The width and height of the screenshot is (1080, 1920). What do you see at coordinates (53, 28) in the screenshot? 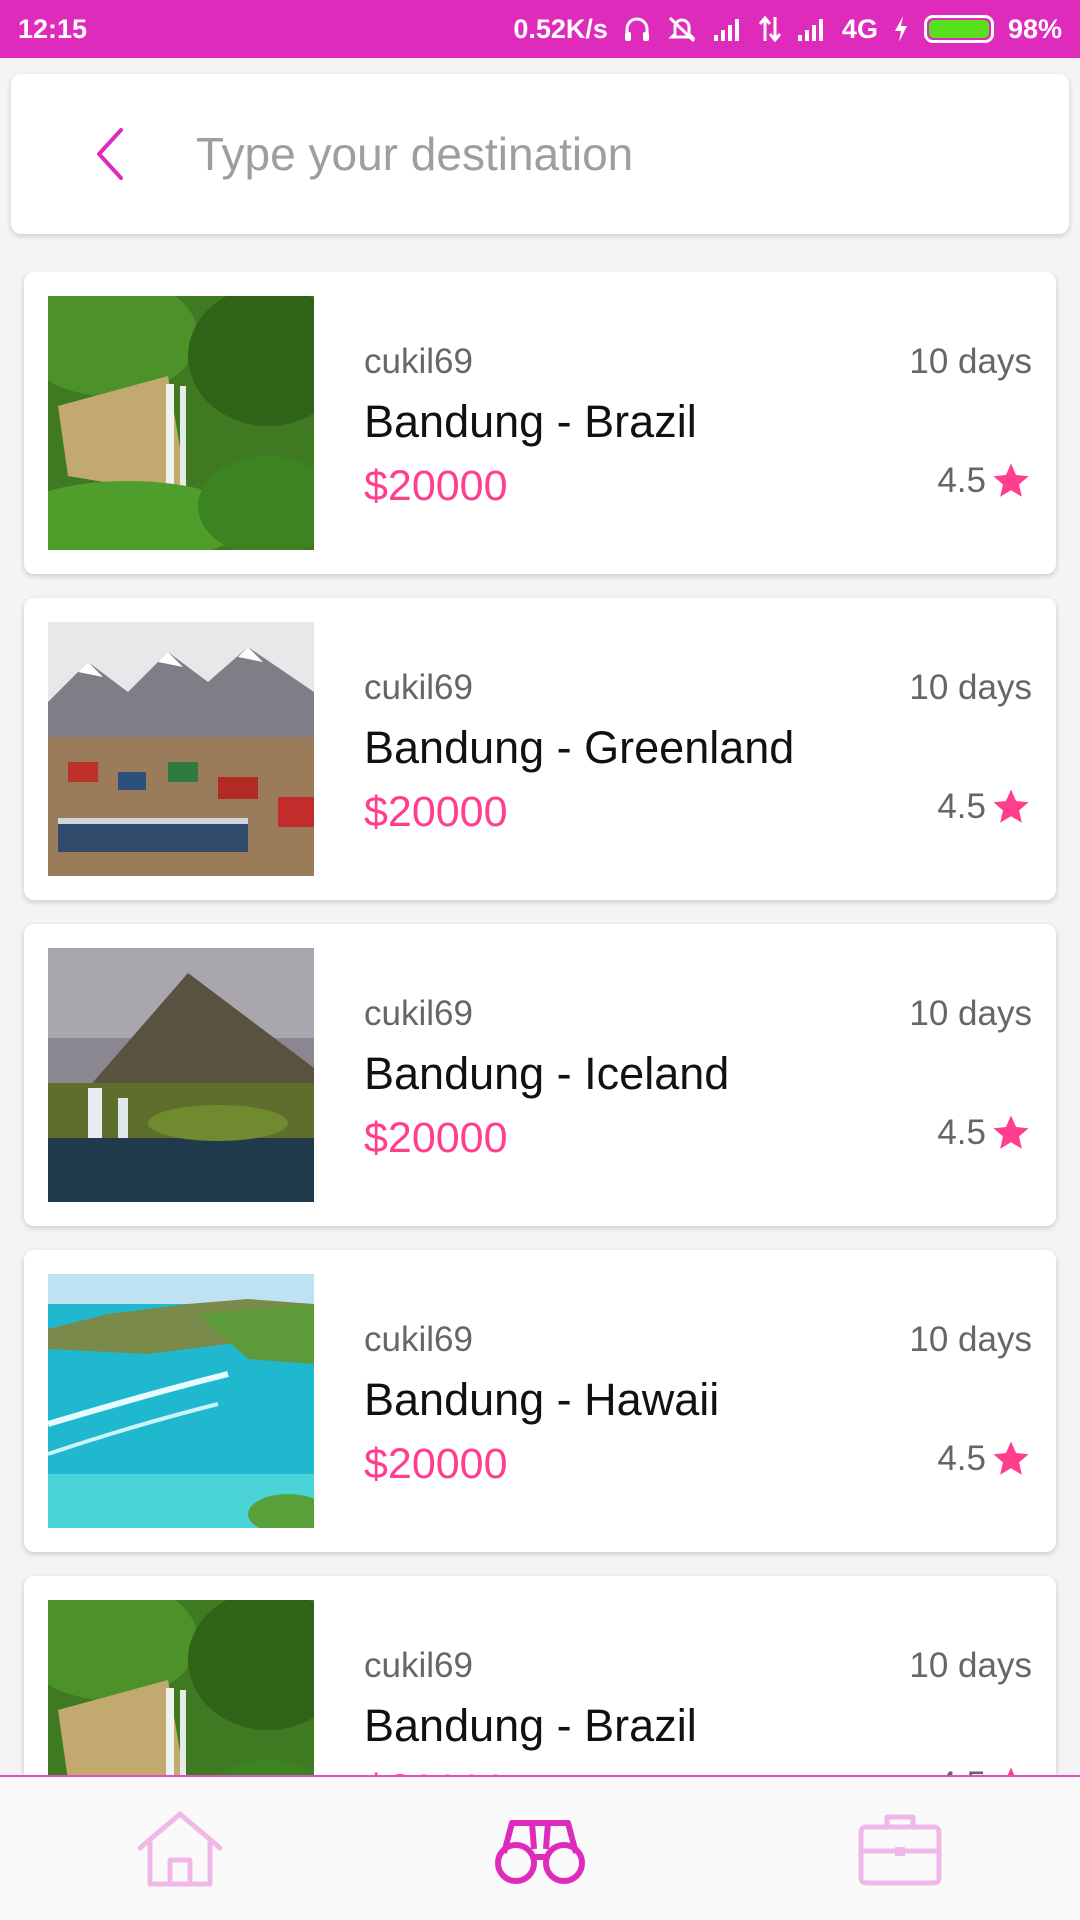
I see `status-time: 12:15` at bounding box center [53, 28].